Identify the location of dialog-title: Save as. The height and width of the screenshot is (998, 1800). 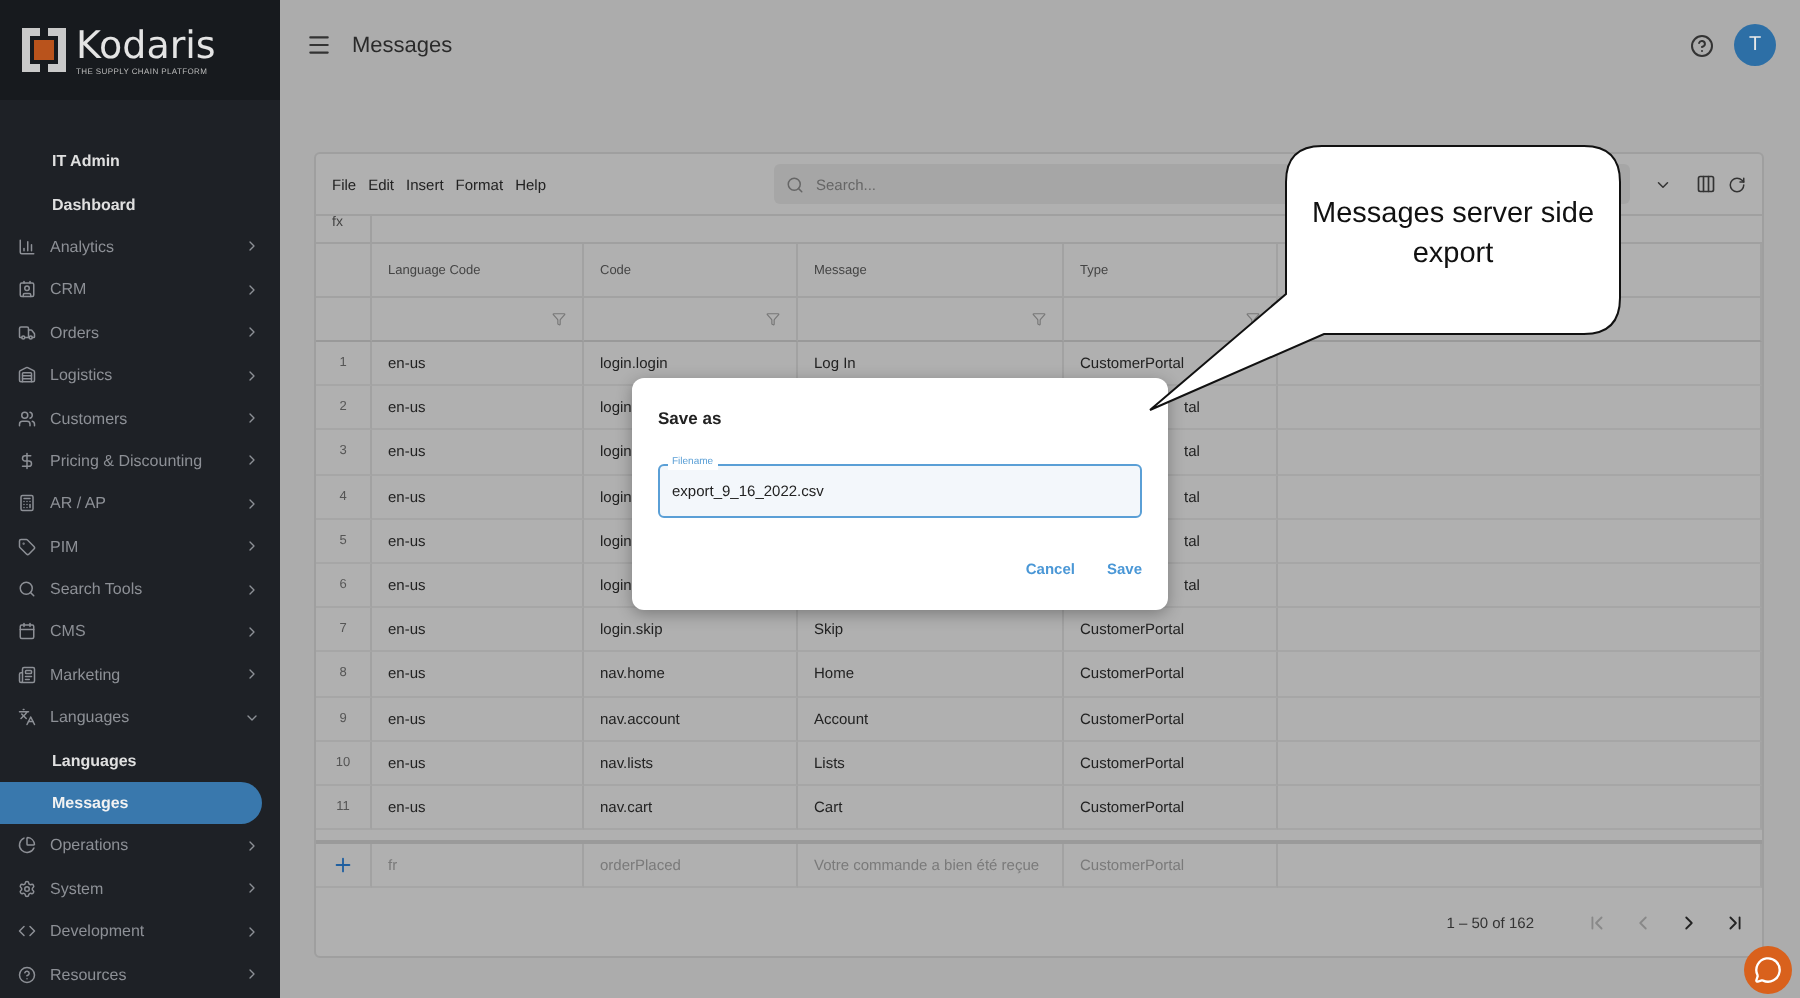
(691, 418).